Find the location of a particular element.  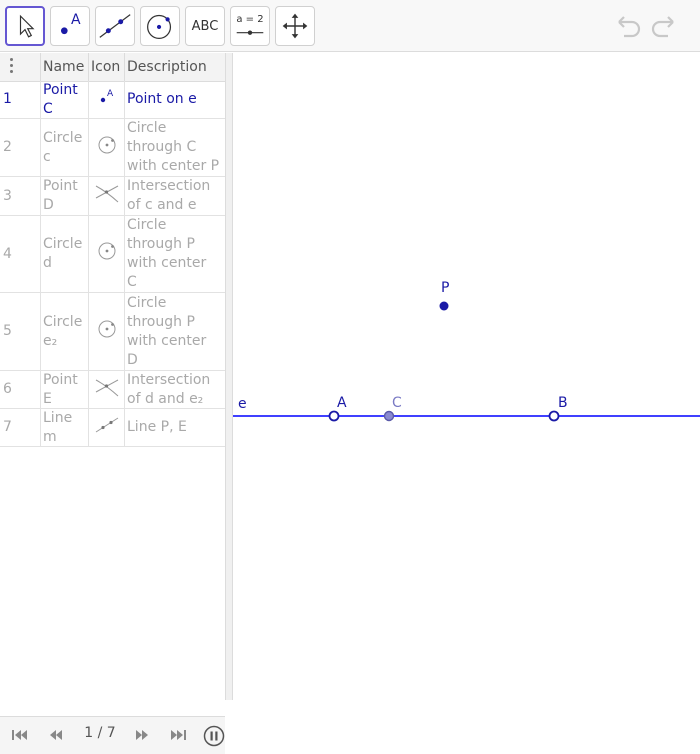

row-name: Circle d is located at coordinates (64, 254).